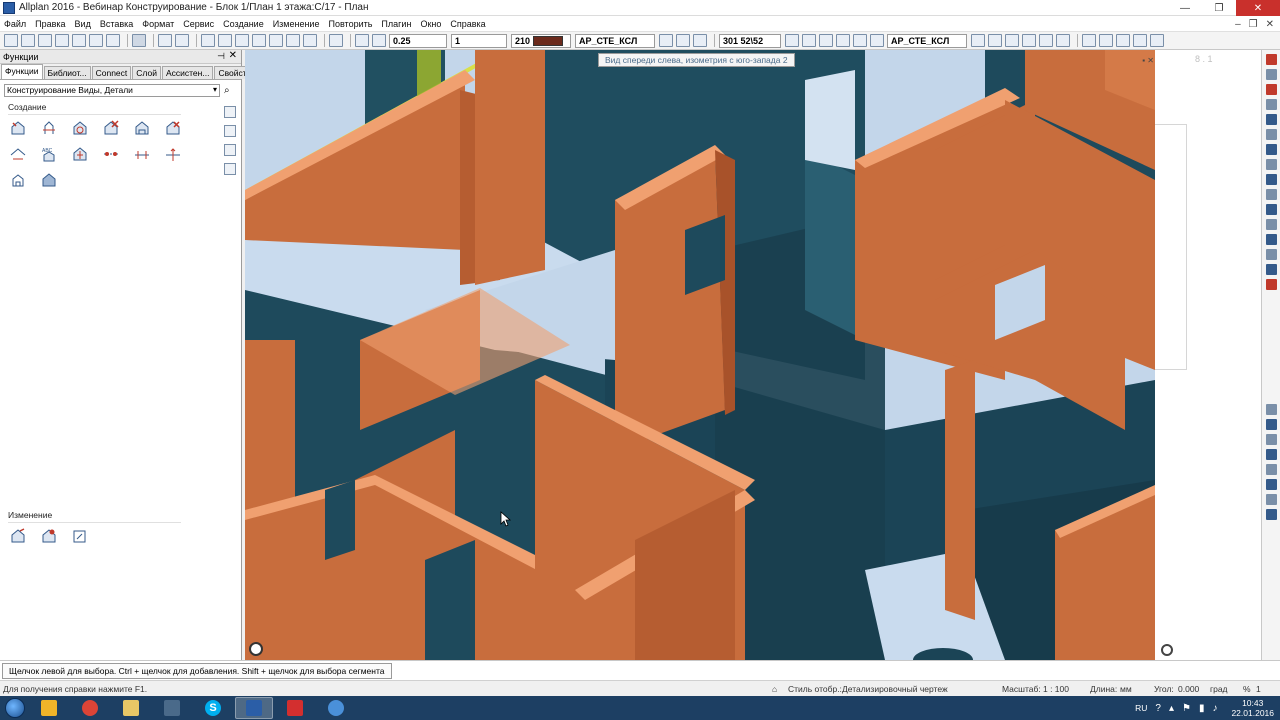 This screenshot has width=1280, height=720. Describe the element at coordinates (1271, 104) in the screenshot. I see `hatch-tool-icon` at that location.